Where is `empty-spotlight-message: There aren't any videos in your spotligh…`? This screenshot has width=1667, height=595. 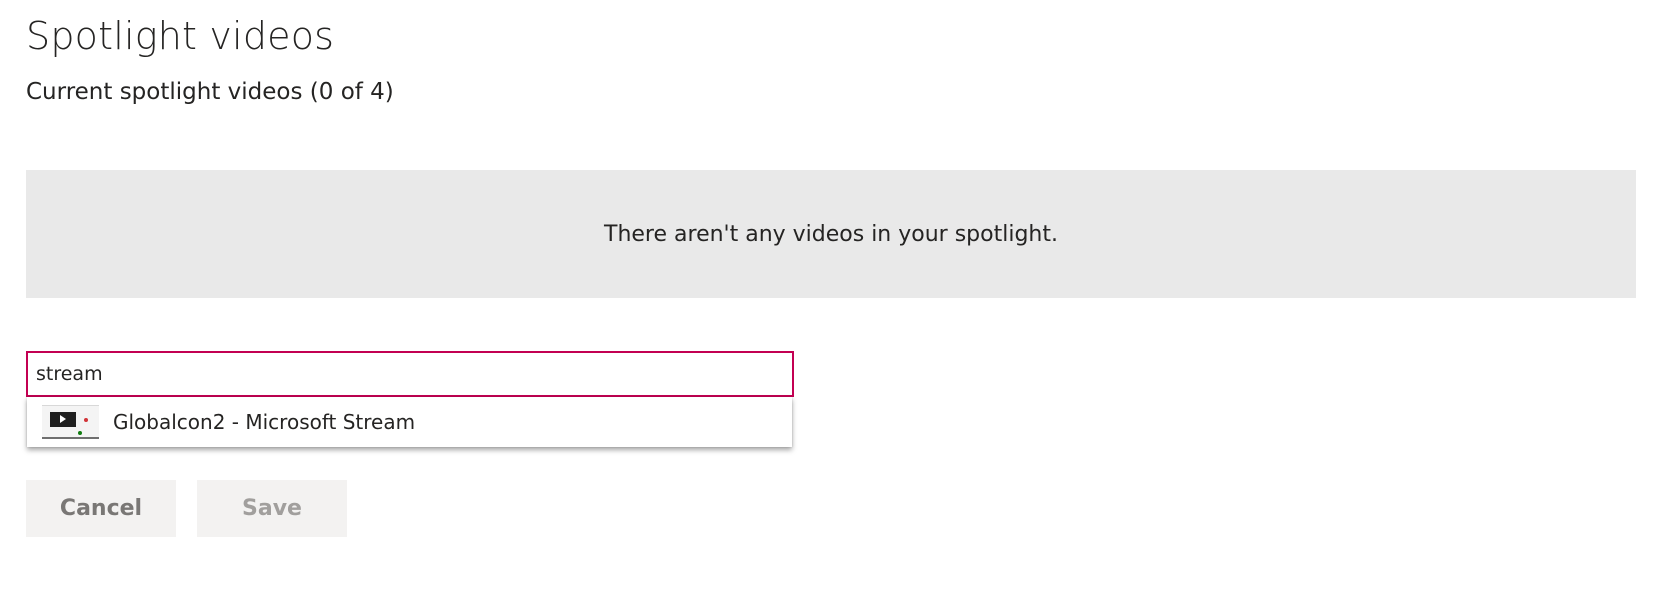
empty-spotlight-message: There aren't any videos in your spotligh… is located at coordinates (831, 234).